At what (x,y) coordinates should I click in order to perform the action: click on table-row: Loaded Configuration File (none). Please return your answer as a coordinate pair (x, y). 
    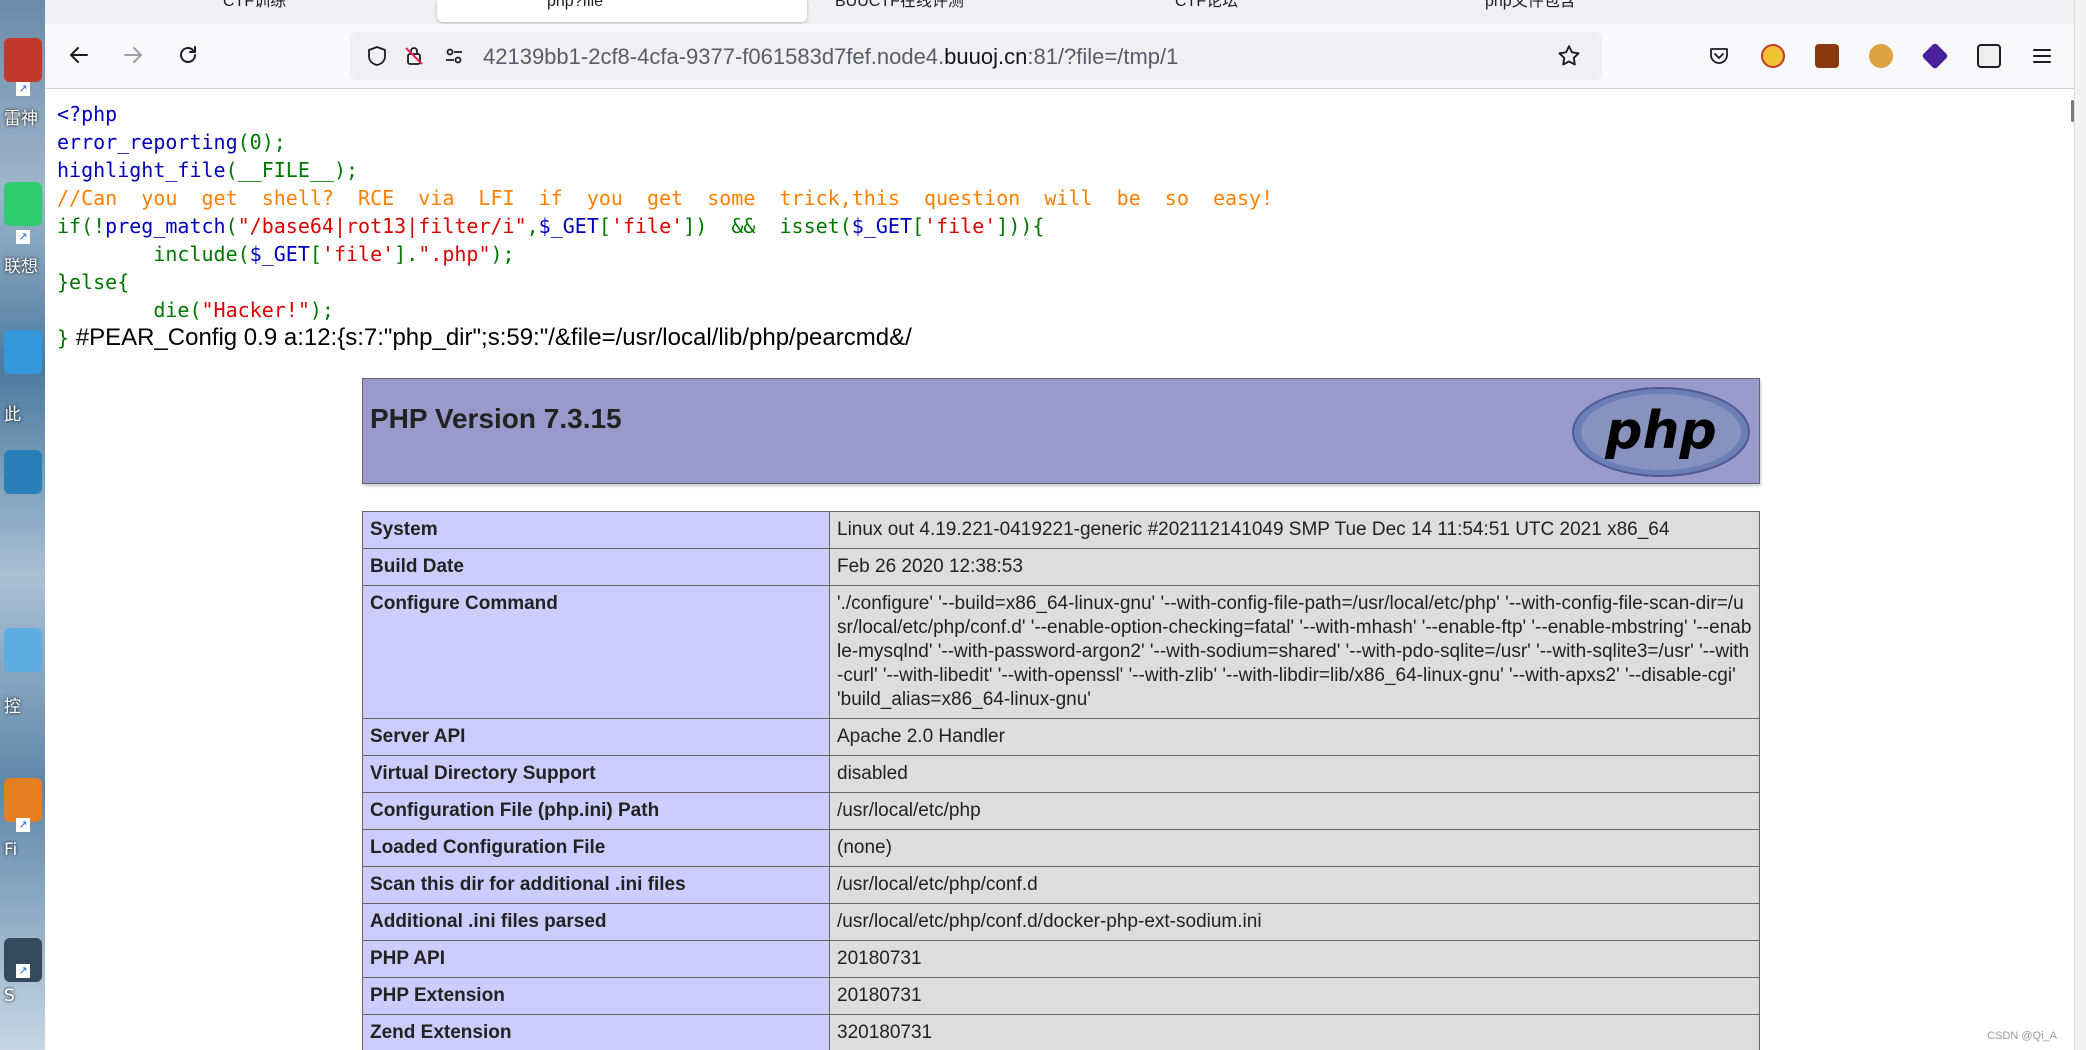
    Looking at the image, I should click on (1061, 848).